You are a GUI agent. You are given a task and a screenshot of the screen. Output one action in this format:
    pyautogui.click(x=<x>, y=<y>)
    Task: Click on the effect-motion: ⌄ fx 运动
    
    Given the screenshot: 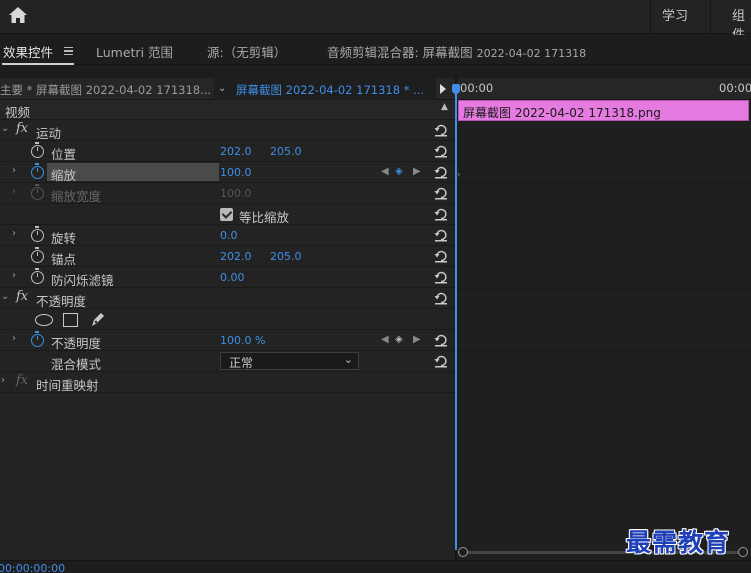 What is the action you would take?
    pyautogui.click(x=227, y=130)
    